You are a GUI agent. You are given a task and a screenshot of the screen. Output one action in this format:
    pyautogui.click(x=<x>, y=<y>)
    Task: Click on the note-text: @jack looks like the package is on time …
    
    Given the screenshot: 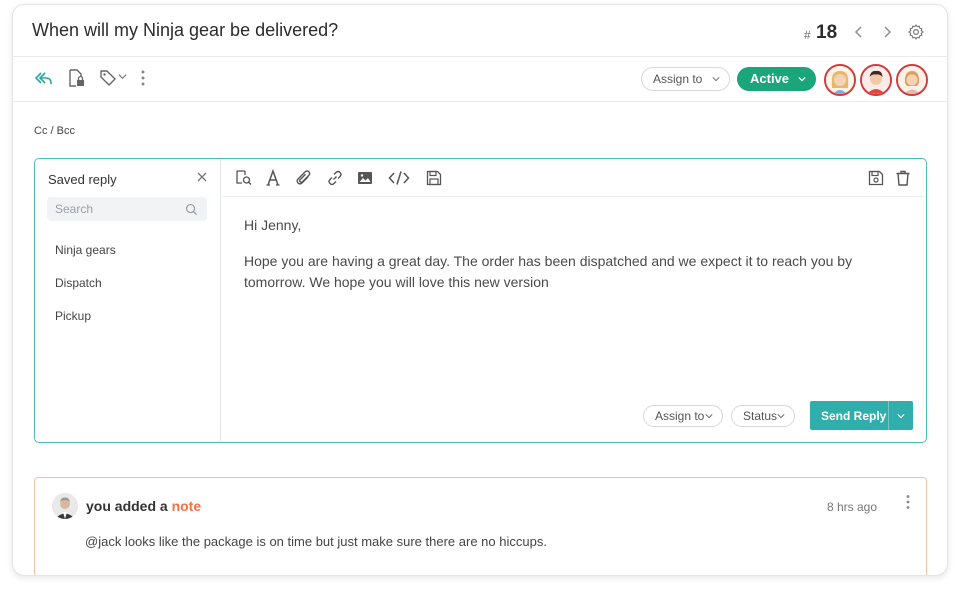 What is the action you would take?
    pyautogui.click(x=316, y=541)
    